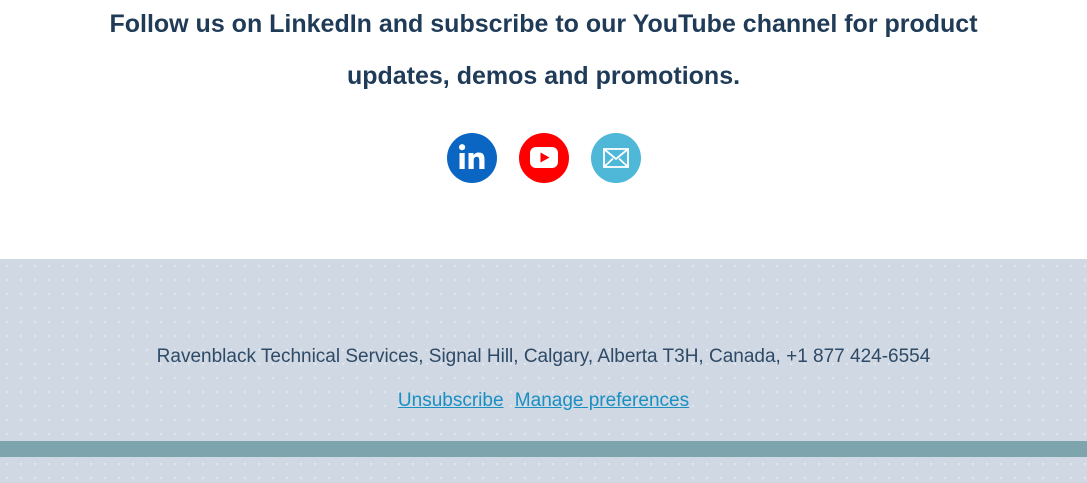 Image resolution: width=1087 pixels, height=483 pixels. What do you see at coordinates (543, 76) in the screenshot?
I see `follow-message-line-2: updates, demos and promotions.` at bounding box center [543, 76].